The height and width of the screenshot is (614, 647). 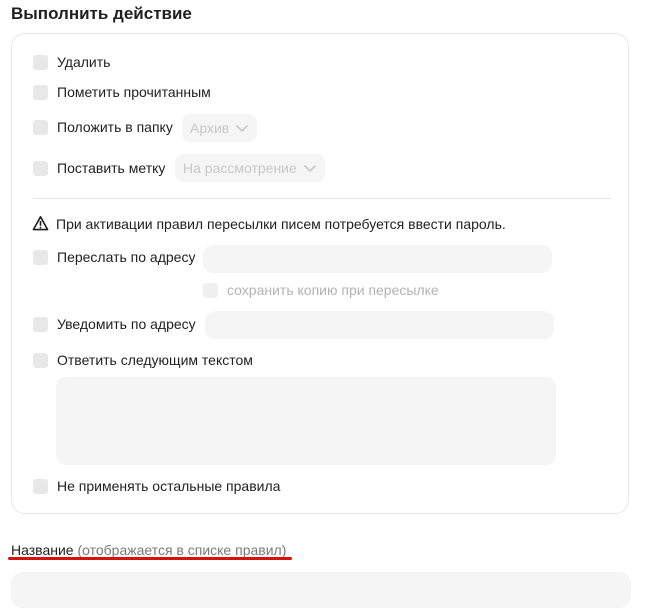 I want to click on rule-name-label: Название (отображается в списке правил), so click(x=148, y=550).